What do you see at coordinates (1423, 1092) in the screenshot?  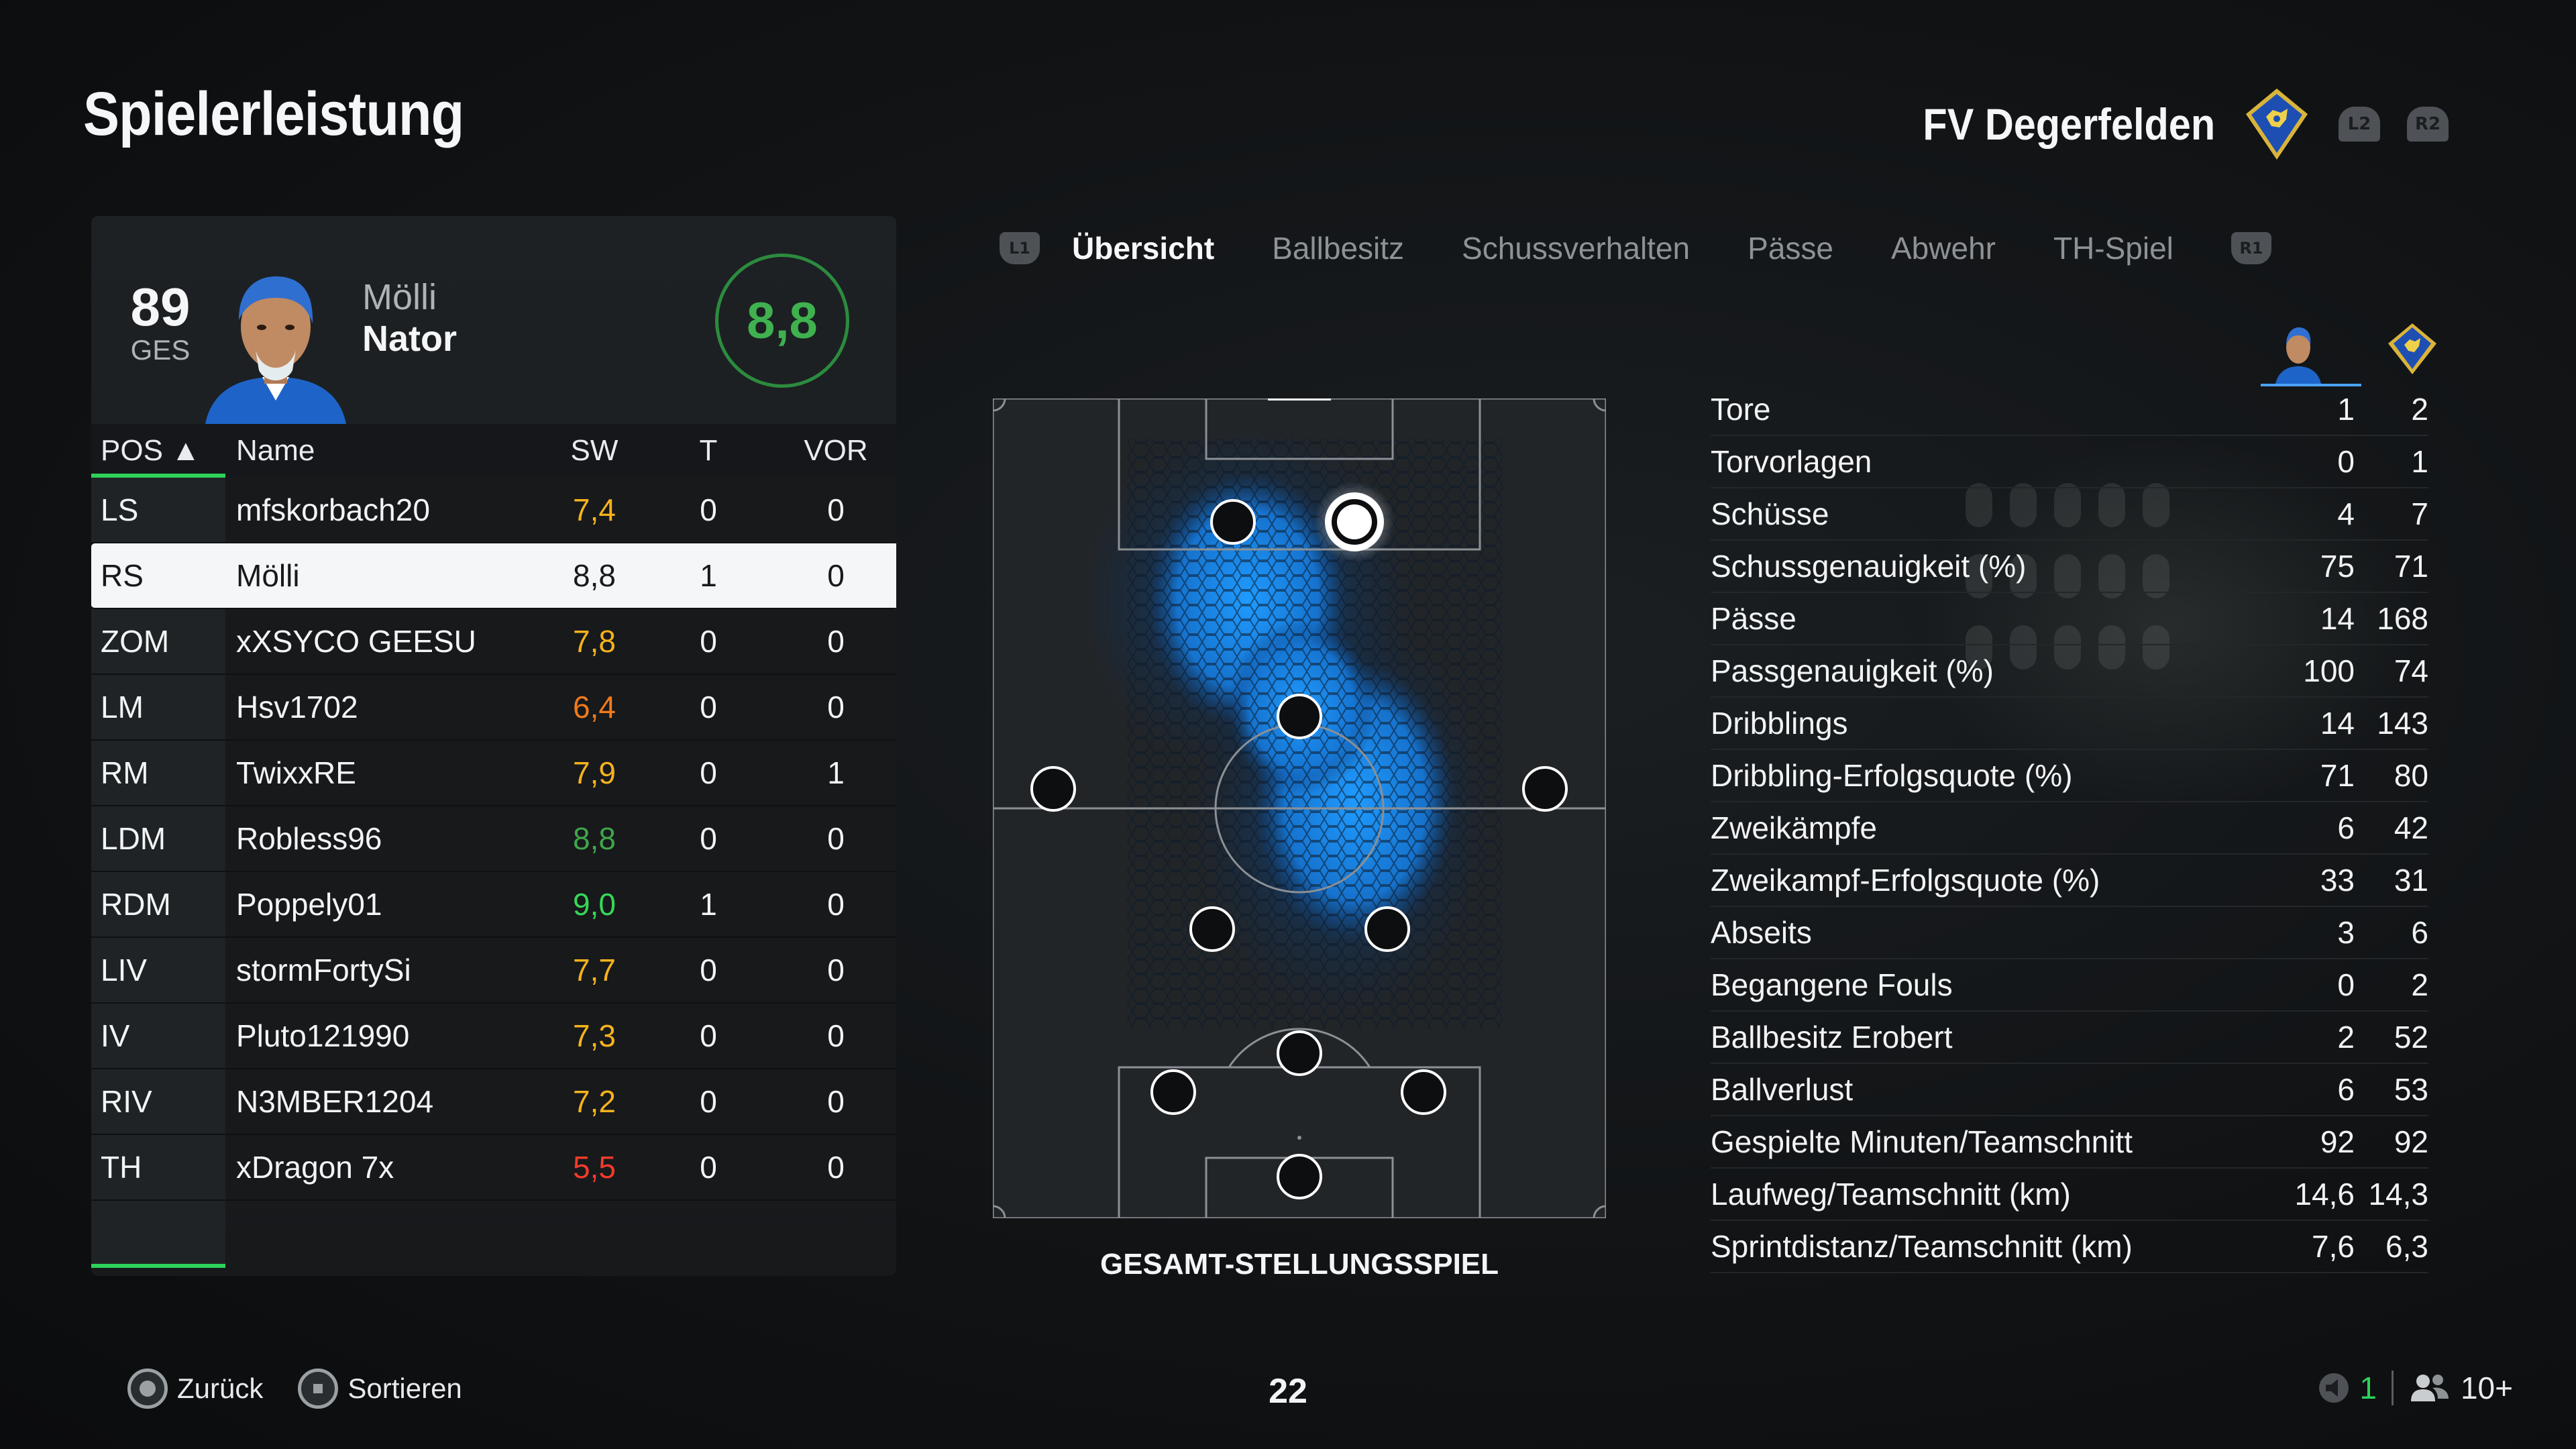 I see `player-marker-riv` at bounding box center [1423, 1092].